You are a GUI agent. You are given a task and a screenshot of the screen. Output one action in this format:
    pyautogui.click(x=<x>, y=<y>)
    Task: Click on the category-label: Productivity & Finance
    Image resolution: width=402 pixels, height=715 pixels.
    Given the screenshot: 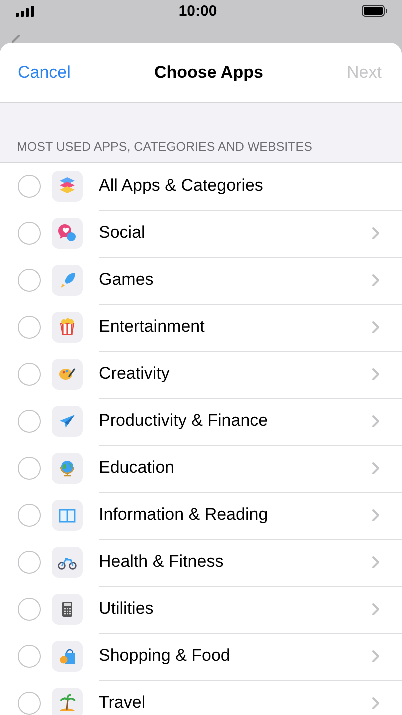 What is the action you would take?
    pyautogui.click(x=183, y=421)
    